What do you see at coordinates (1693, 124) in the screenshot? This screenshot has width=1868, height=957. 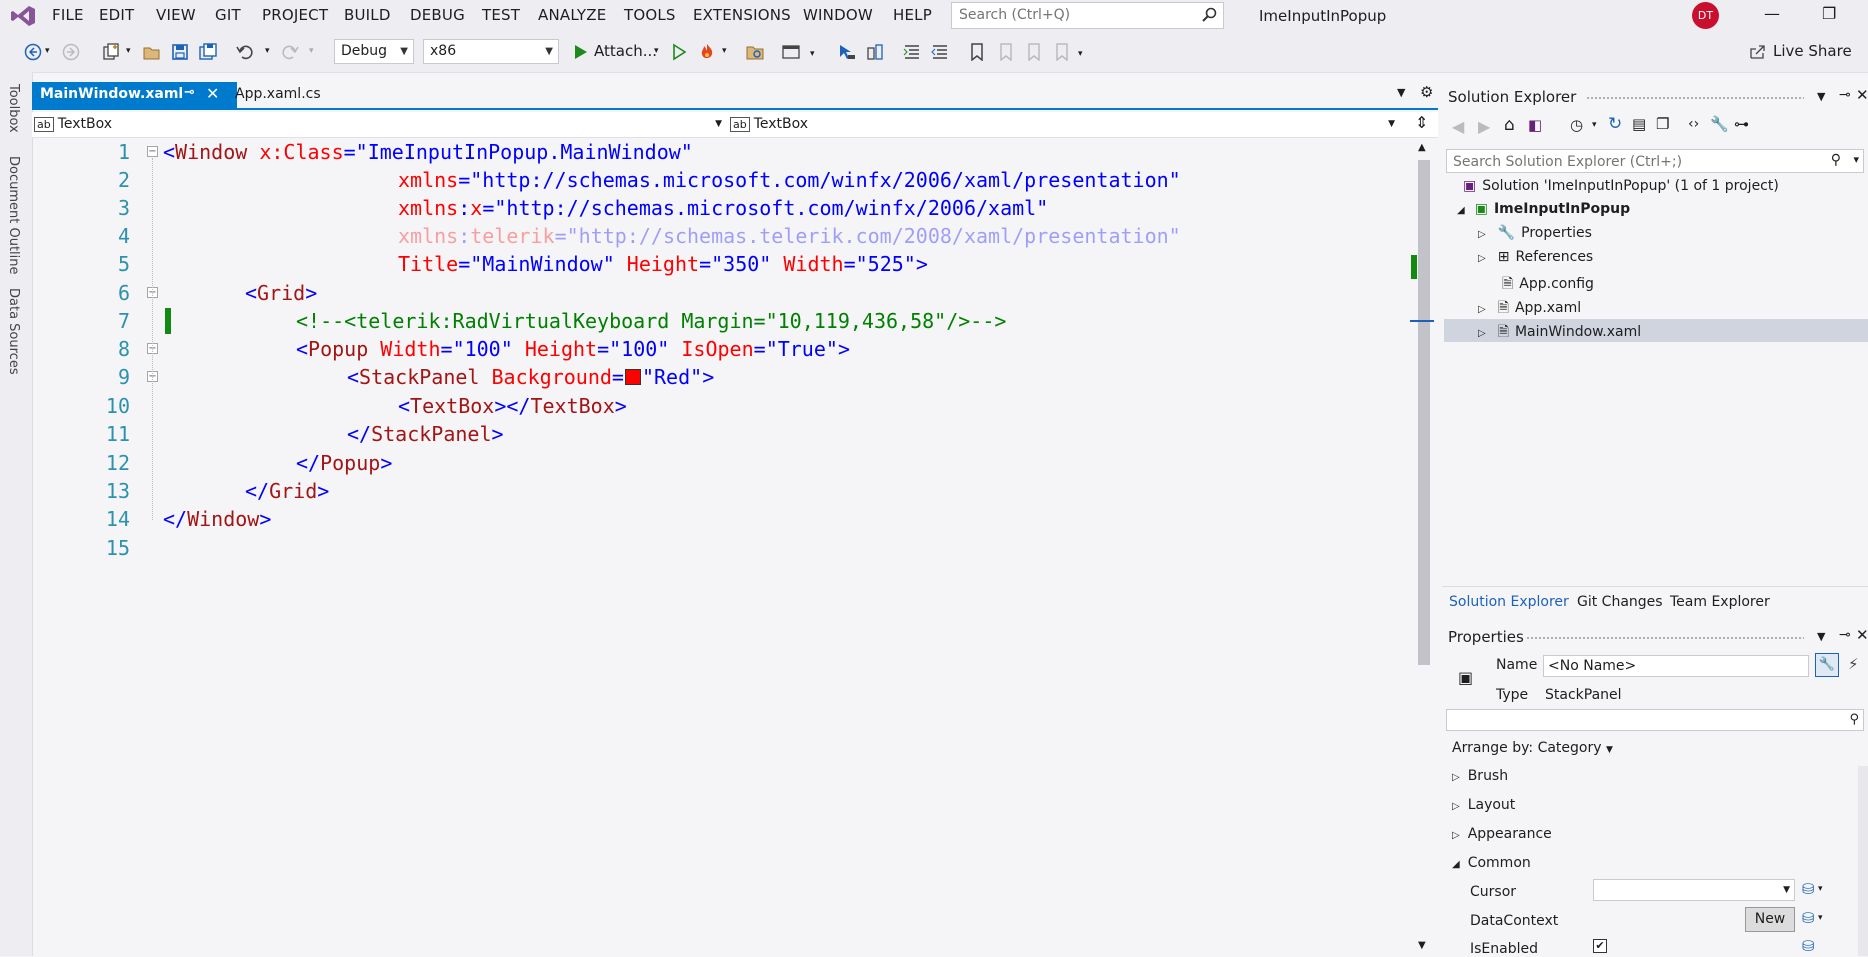 I see `view-code-icon: ‹›` at bounding box center [1693, 124].